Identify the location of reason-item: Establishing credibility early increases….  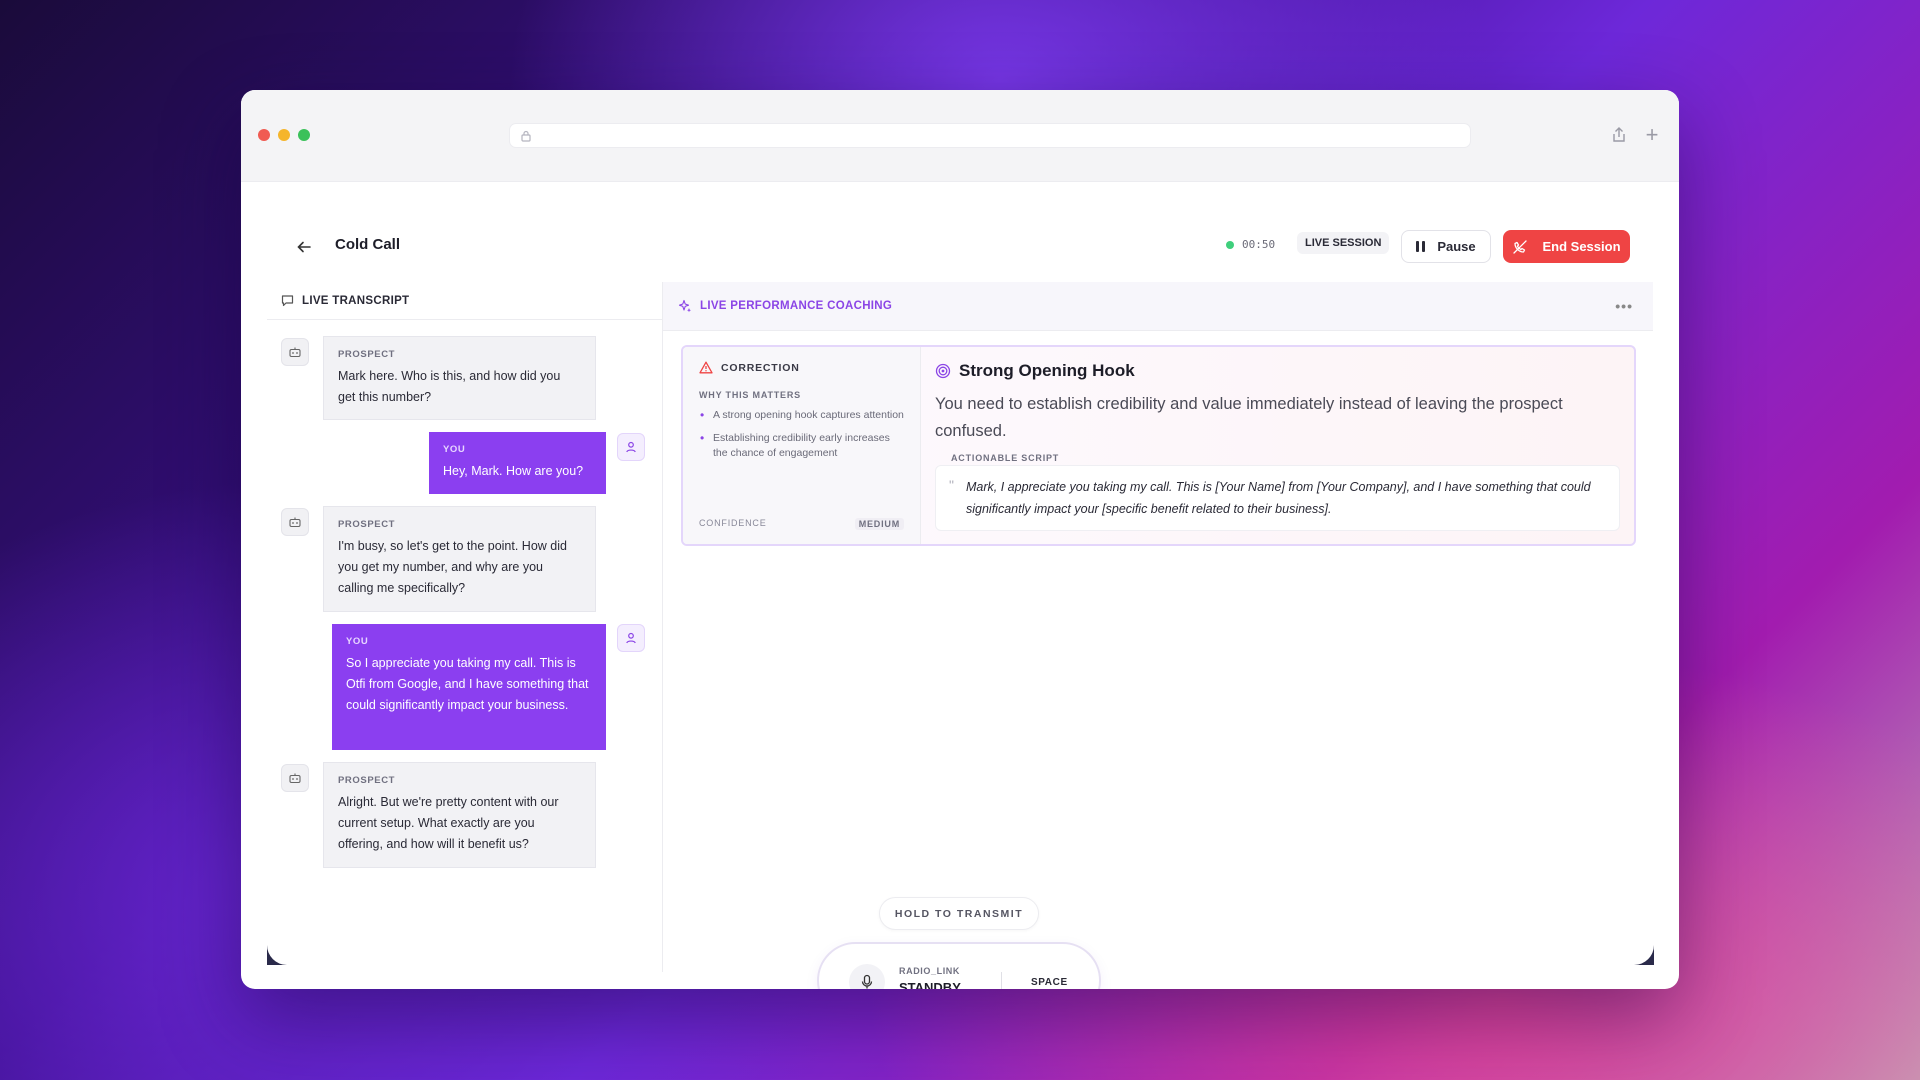
(801, 446).